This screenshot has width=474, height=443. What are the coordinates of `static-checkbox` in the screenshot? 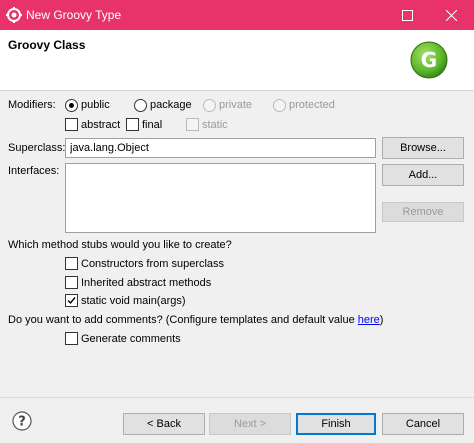 It's located at (192, 124).